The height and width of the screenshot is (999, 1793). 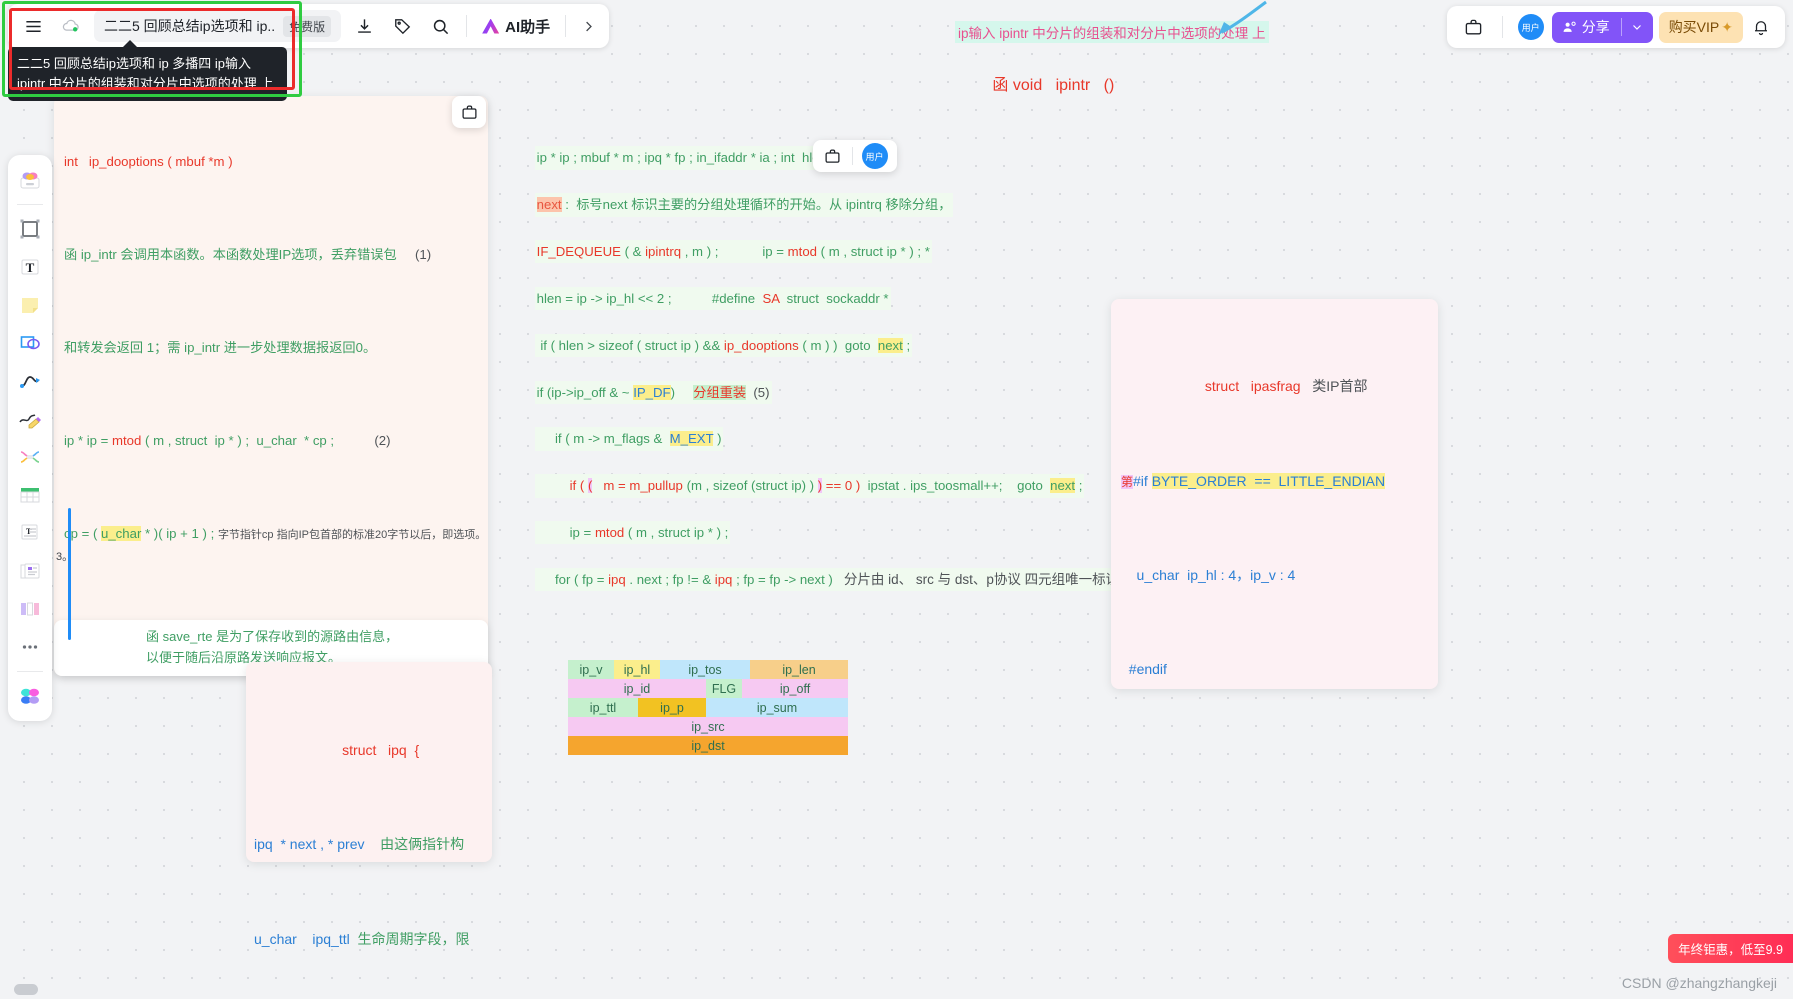 I want to click on document-tab: 二二5 回顾总结ip选项和 ip.. 免费版, so click(x=218, y=26).